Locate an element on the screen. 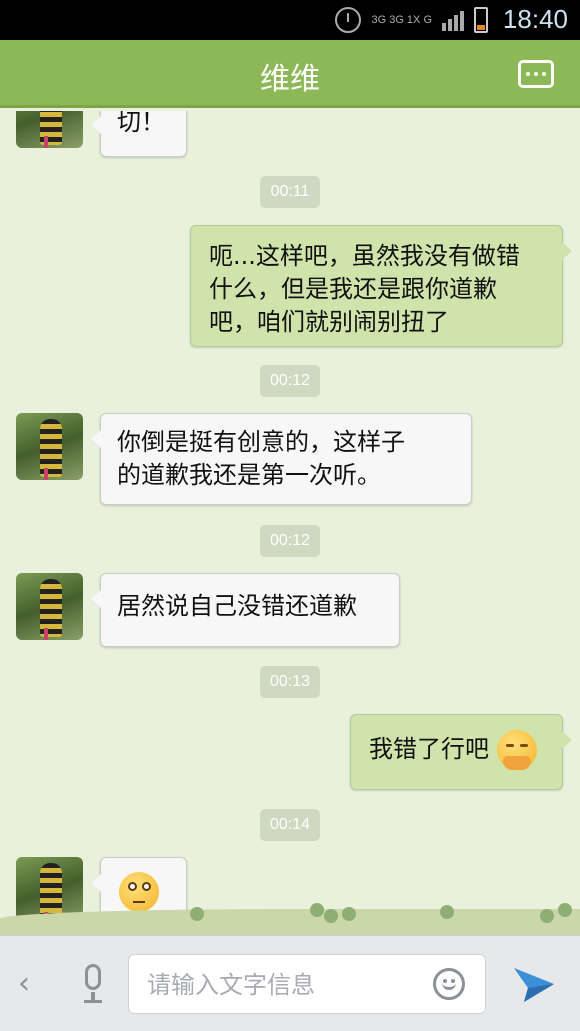 The height and width of the screenshot is (1031, 580). microphone-icon is located at coordinates (93, 984).